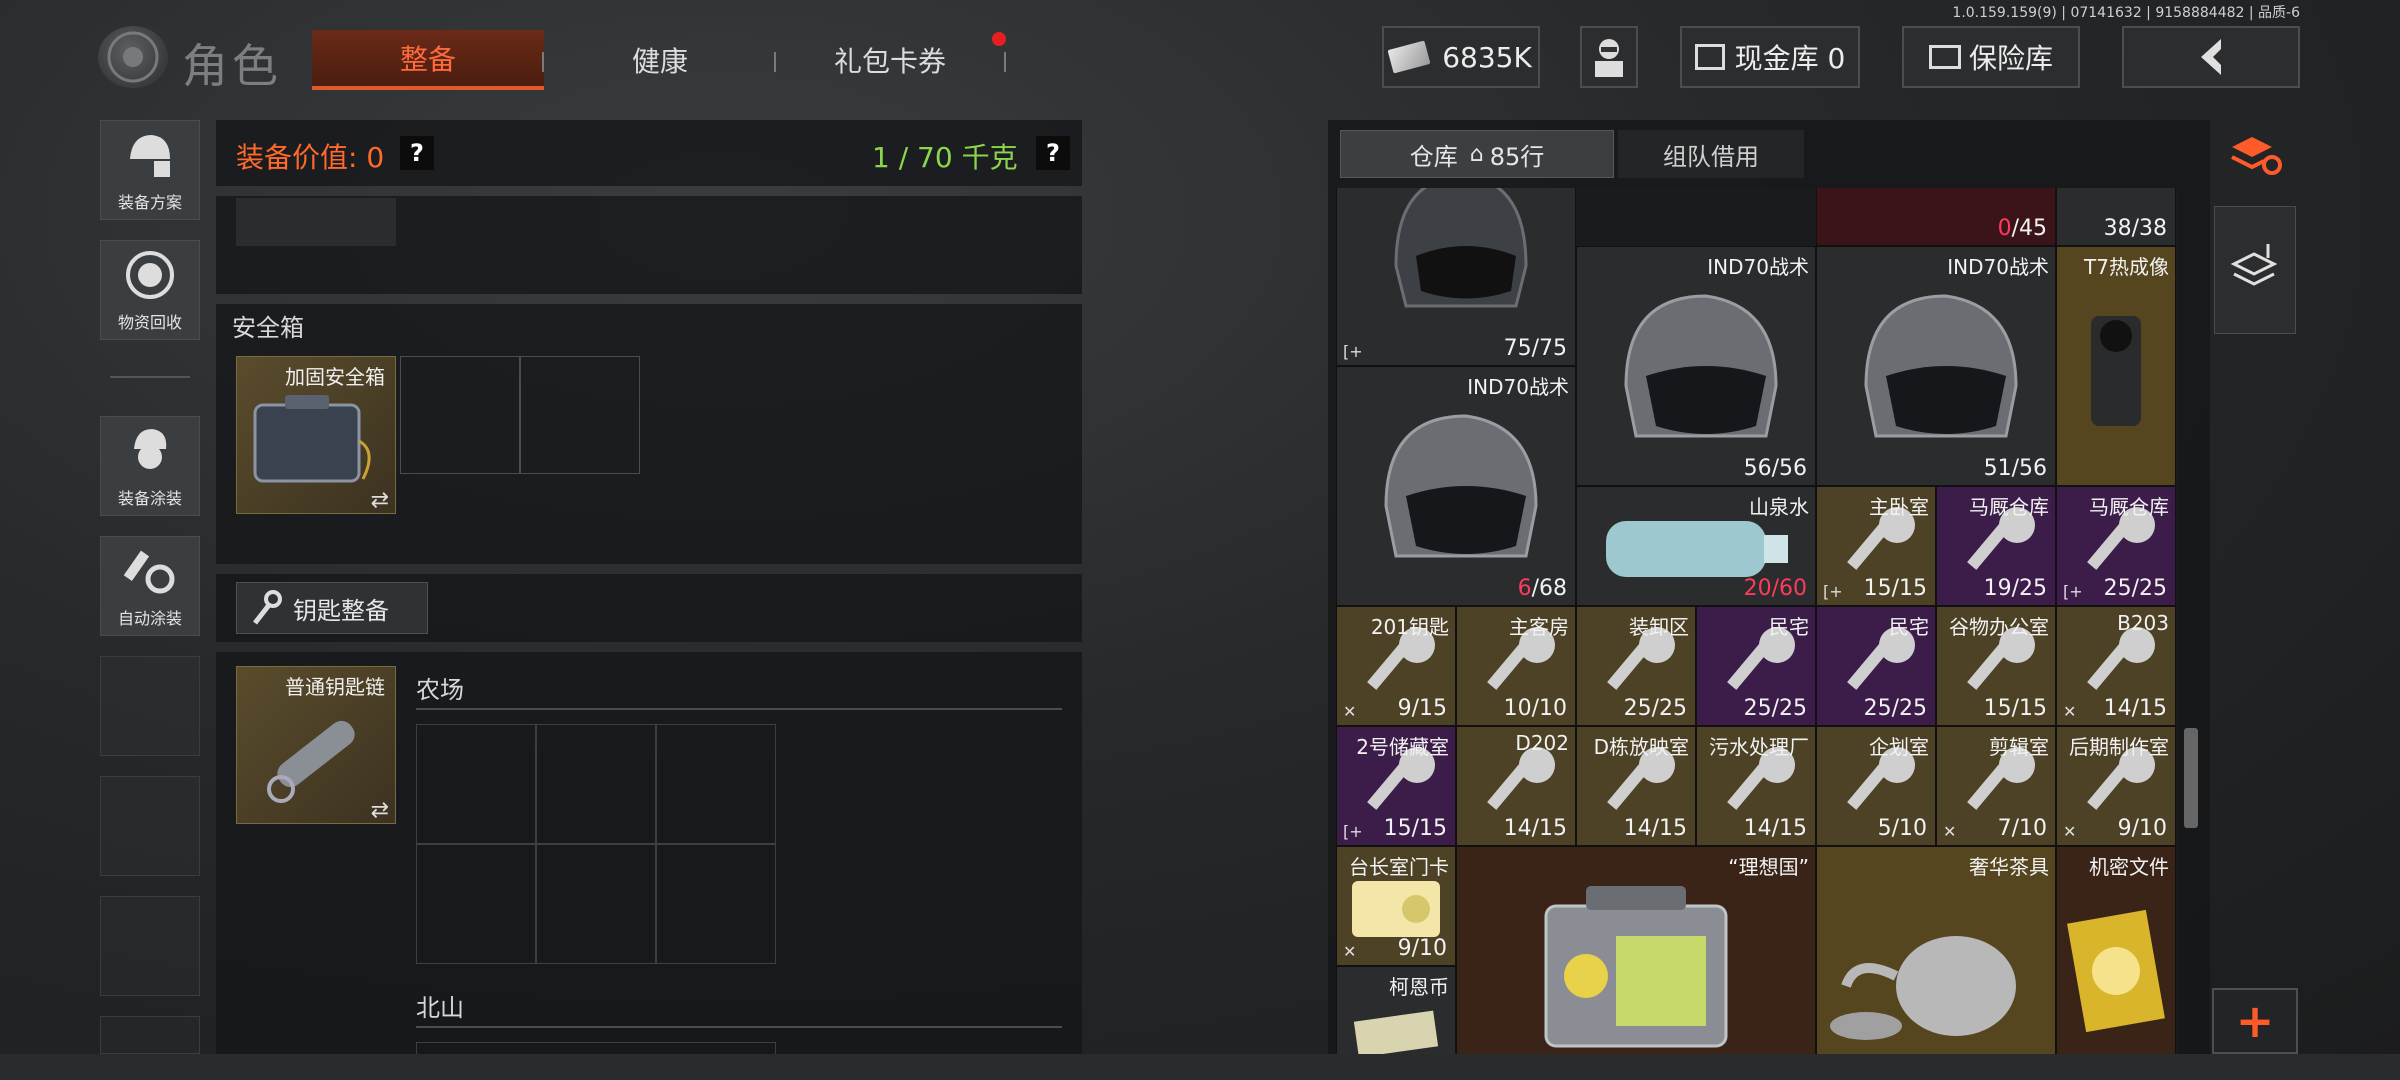 This screenshot has height=1080, width=2400. What do you see at coordinates (316, 745) in the screenshot?
I see `keychain-item: 普通钥匙链 ⇄` at bounding box center [316, 745].